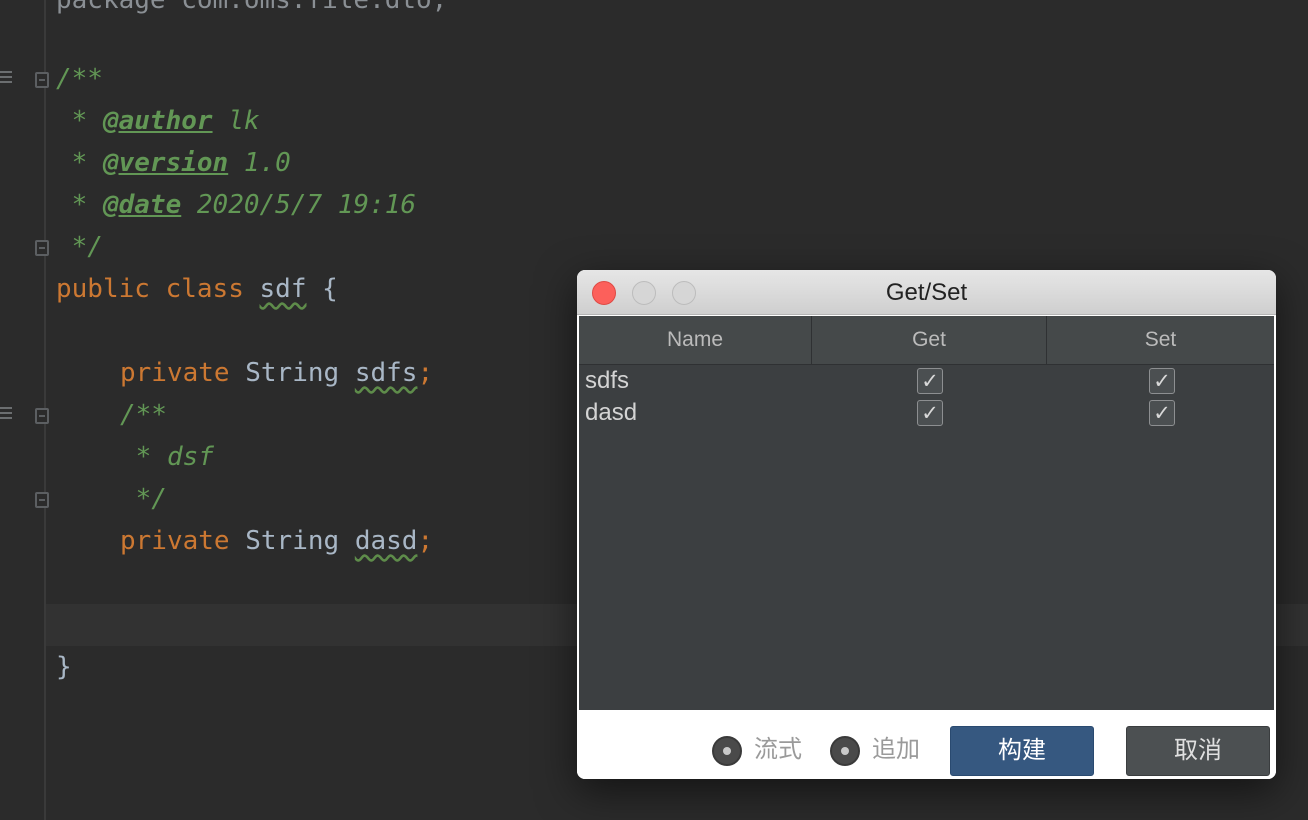 The image size is (1308, 820). I want to click on code-line-package: package com.oms.file.dto;, so click(251, 10).